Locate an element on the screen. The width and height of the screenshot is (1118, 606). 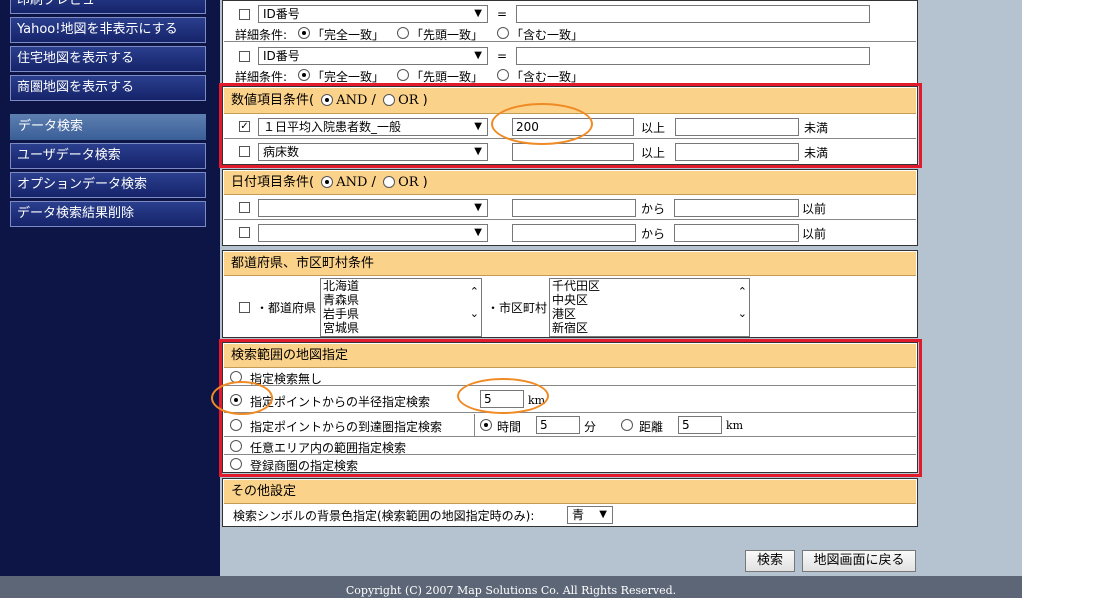
section-title: その他設定 is located at coordinates (264, 491).